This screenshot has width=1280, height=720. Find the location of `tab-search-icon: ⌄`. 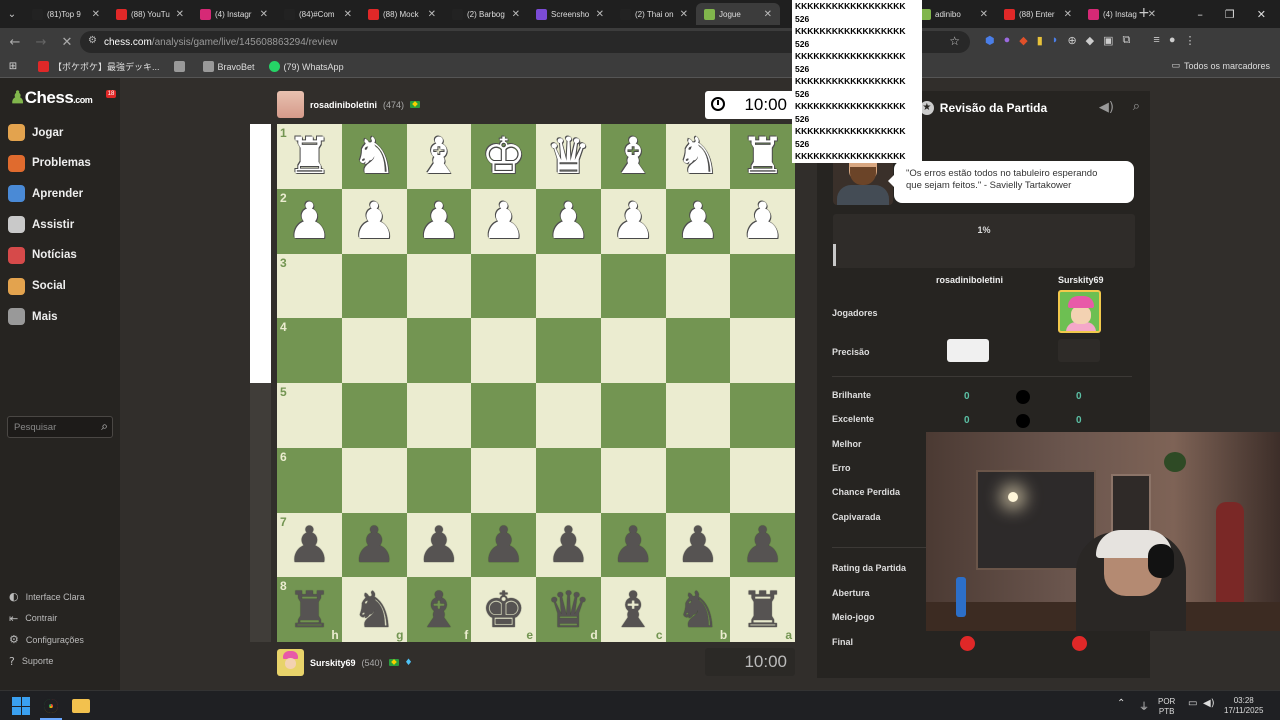

tab-search-icon: ⌄ is located at coordinates (12, 14).